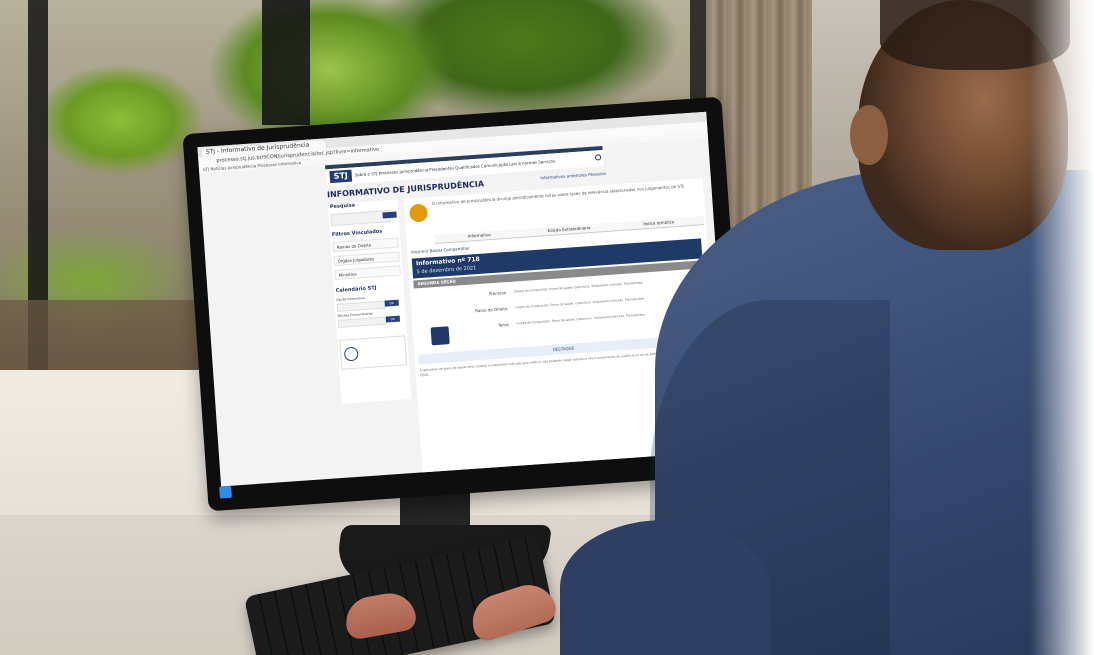 Image resolution: width=1094 pixels, height=655 pixels. Describe the element at coordinates (497, 293) in the screenshot. I see `row-label-processo: Processo` at that location.